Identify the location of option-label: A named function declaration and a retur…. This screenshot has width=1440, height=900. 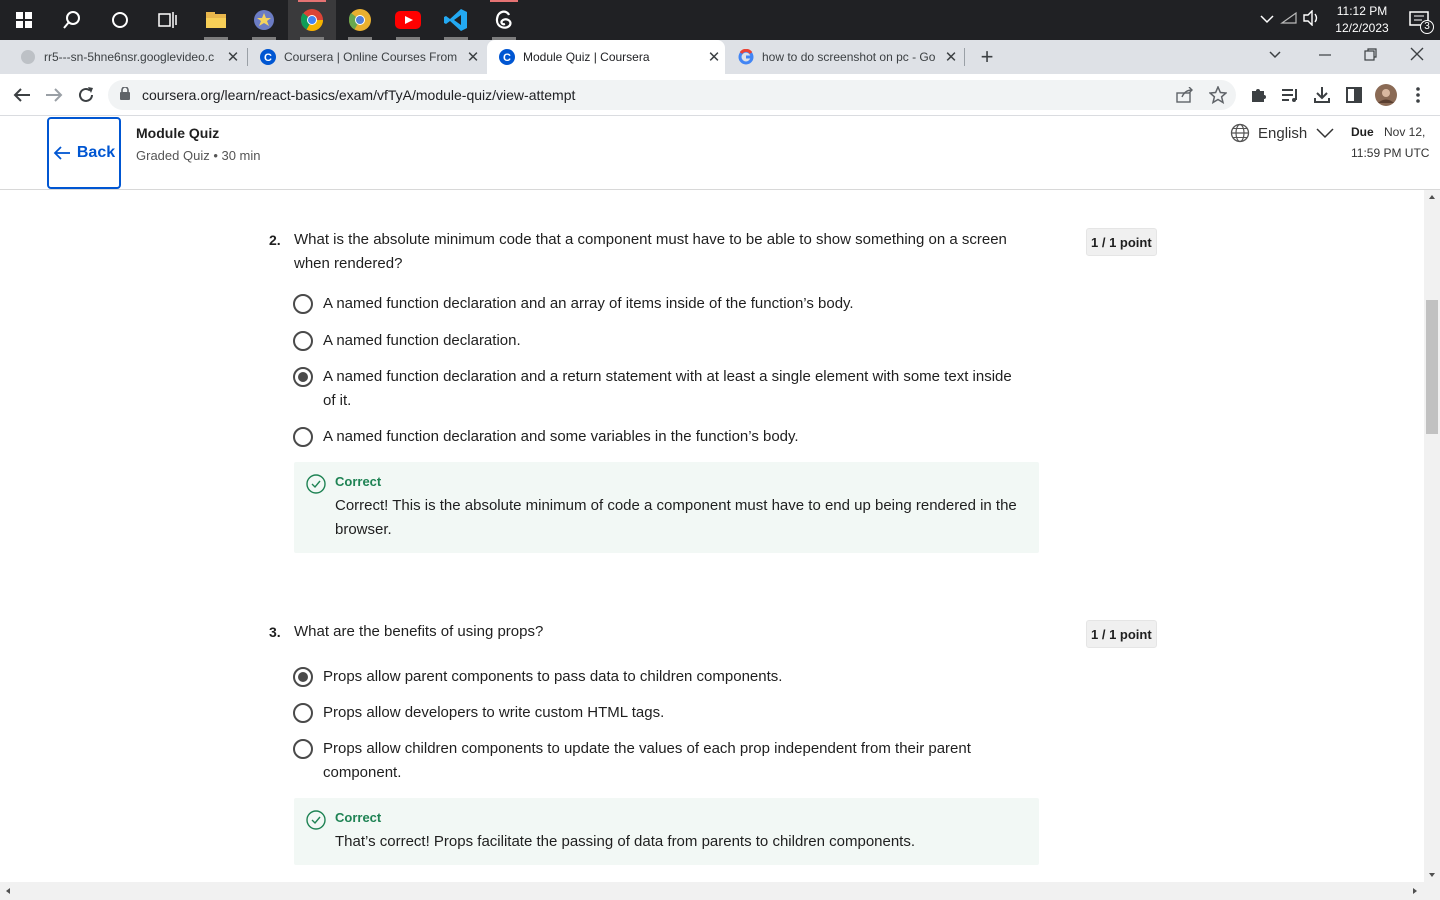
(667, 388).